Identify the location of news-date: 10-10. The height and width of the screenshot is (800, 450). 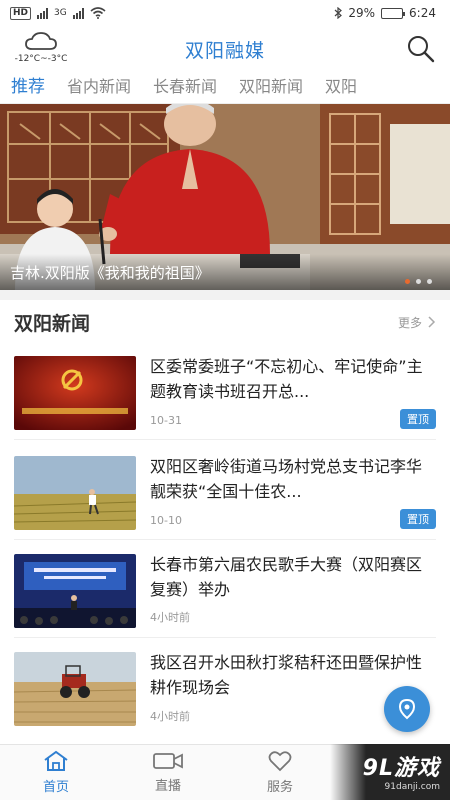
(166, 520).